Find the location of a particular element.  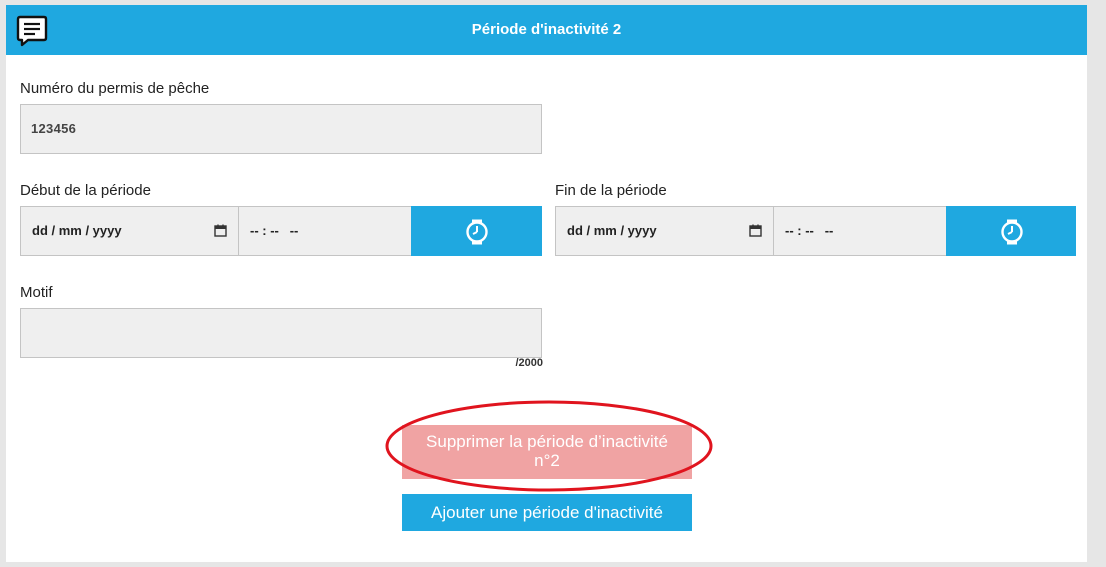

character-counter: /2000 is located at coordinates (529, 363).